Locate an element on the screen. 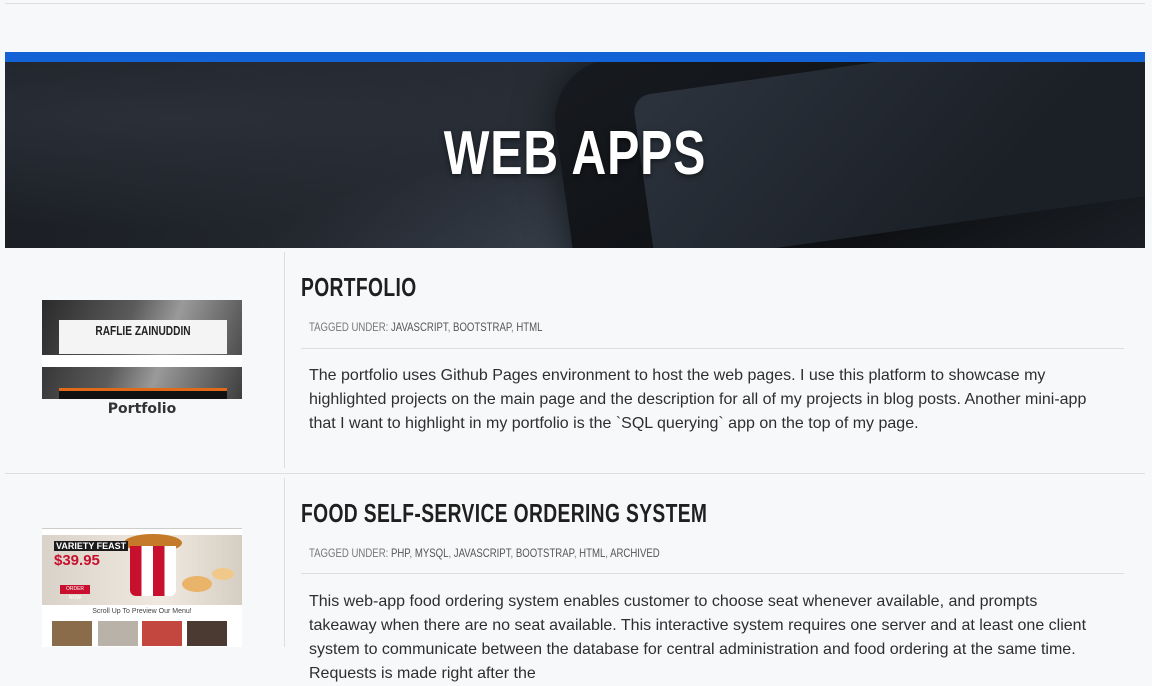 This screenshot has height=686, width=1152. item-divider is located at coordinates (575, 473).